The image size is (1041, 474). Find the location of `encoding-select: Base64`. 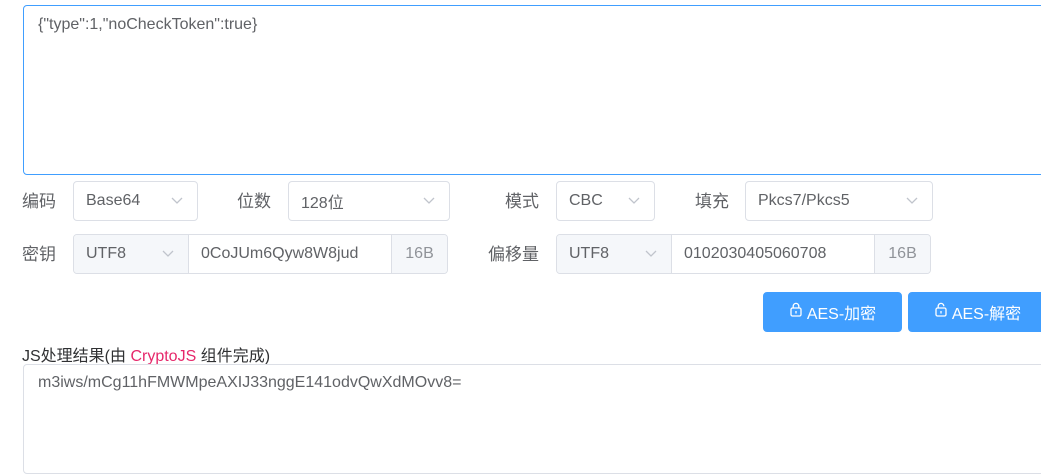

encoding-select: Base64 is located at coordinates (135, 201).